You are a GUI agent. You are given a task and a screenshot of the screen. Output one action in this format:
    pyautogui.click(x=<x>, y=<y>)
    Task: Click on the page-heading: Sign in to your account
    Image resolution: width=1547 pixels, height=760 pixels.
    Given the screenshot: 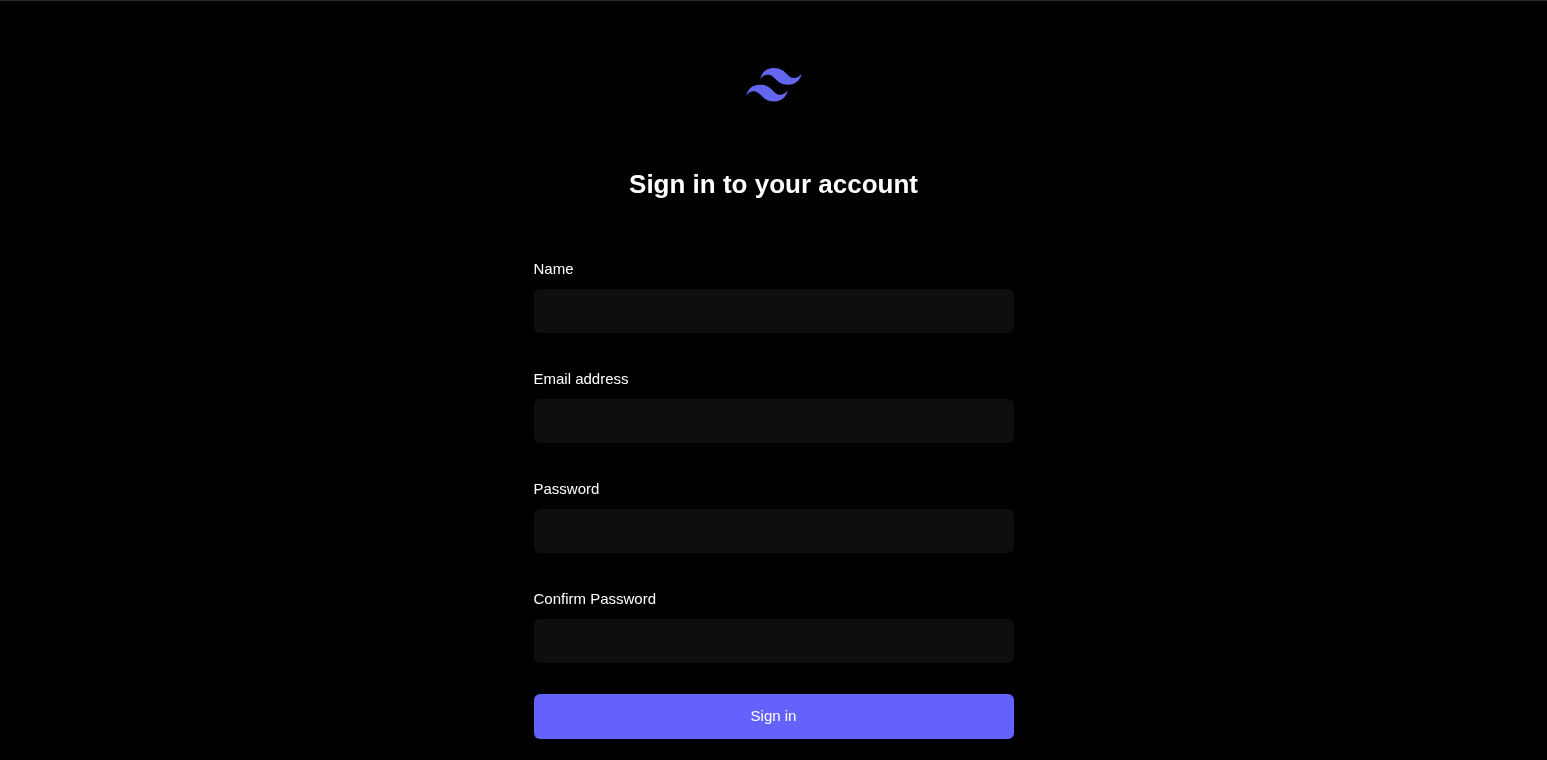 What is the action you would take?
    pyautogui.click(x=773, y=184)
    